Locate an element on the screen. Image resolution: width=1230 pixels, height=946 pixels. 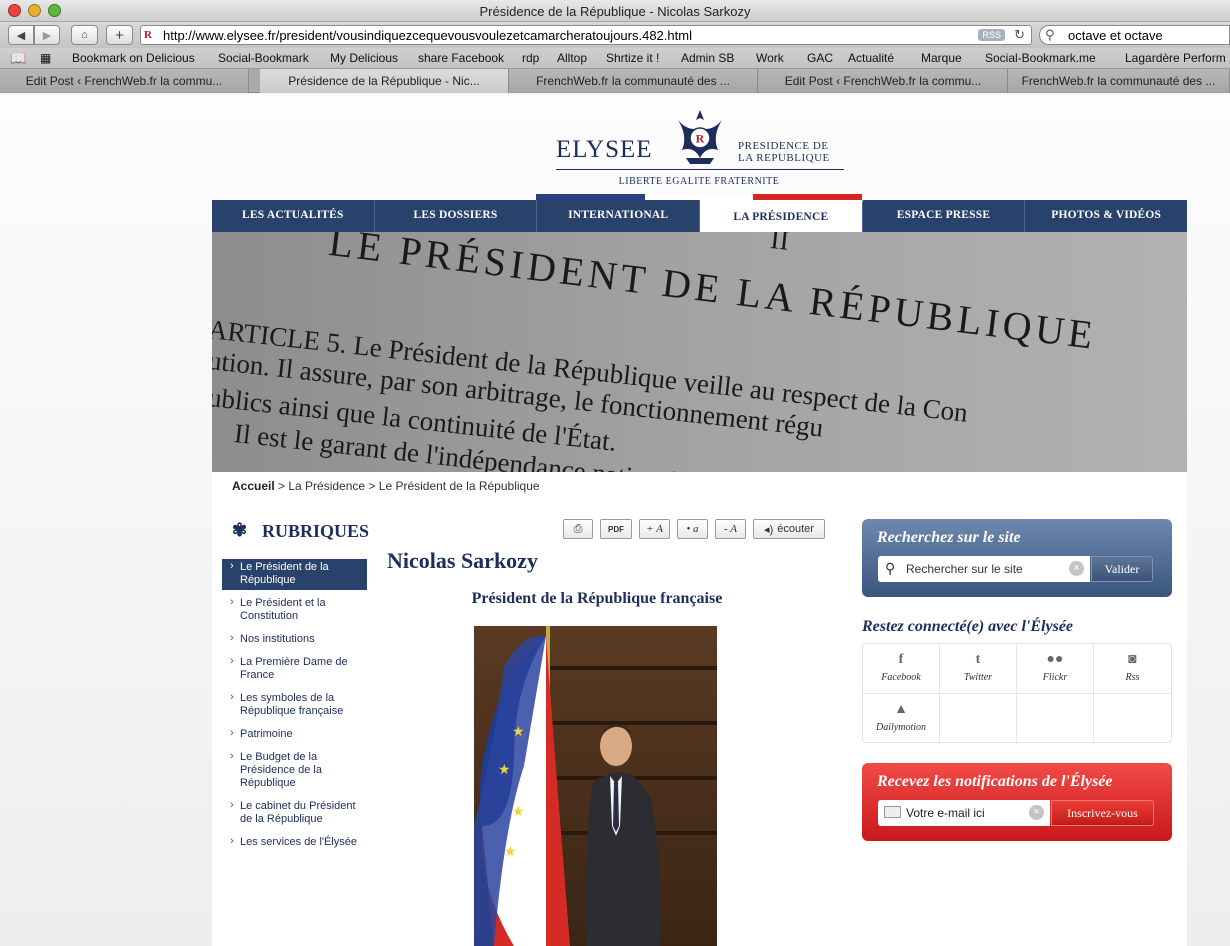
clear-search-icon: × is located at coordinates (1076, 568).